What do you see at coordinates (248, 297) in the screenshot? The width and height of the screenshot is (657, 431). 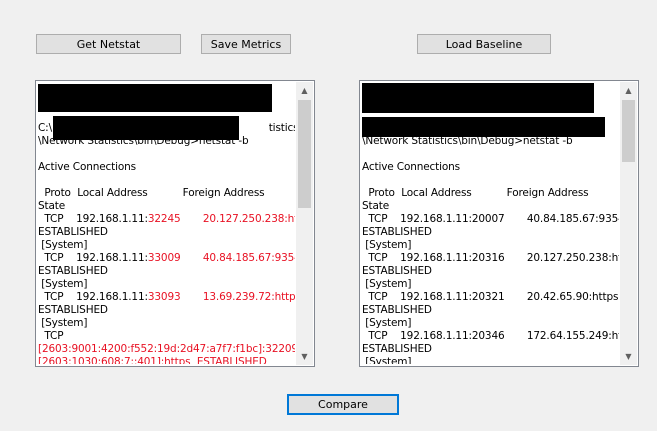 I see `changed-value: 13.69.239.72:https` at bounding box center [248, 297].